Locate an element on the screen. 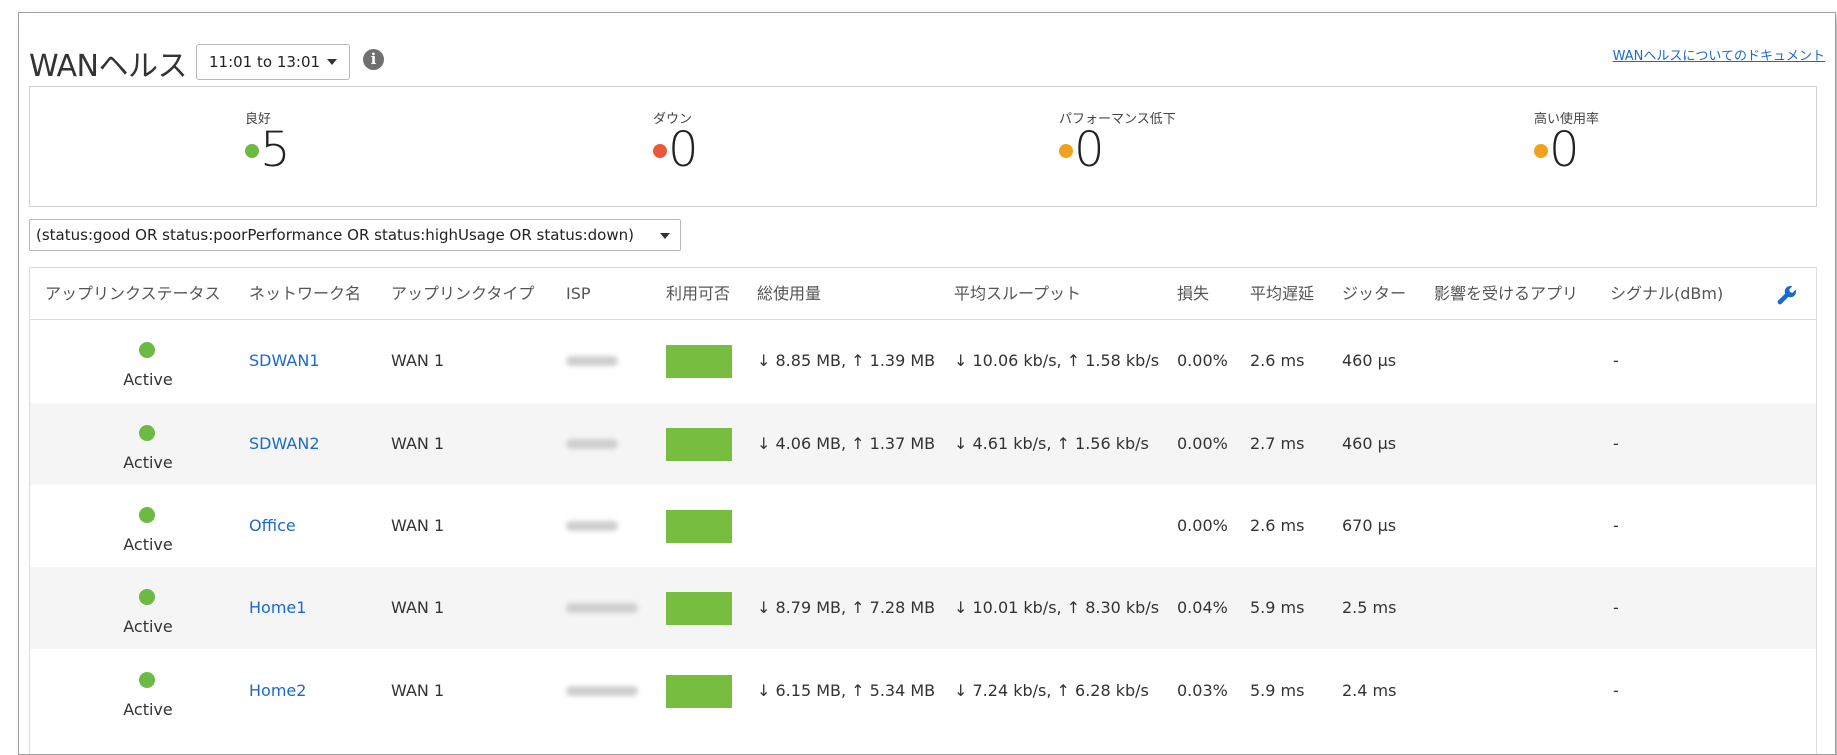  total-usage: ↓ 4.06 MB, ↑ 1.37 MB is located at coordinates (846, 443).